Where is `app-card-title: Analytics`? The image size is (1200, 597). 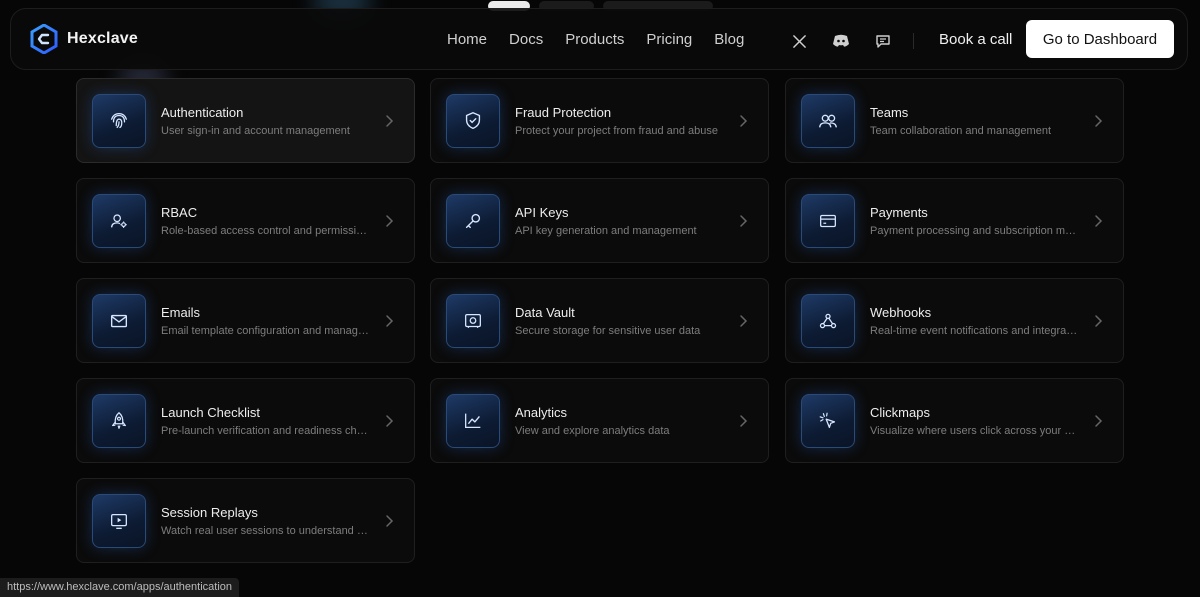 app-card-title: Analytics is located at coordinates (541, 412).